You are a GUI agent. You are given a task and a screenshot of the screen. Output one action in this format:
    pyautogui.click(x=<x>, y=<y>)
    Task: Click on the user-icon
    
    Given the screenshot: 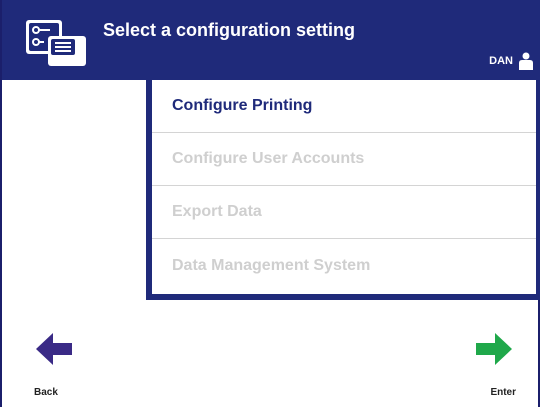 What is the action you would take?
    pyautogui.click(x=526, y=61)
    